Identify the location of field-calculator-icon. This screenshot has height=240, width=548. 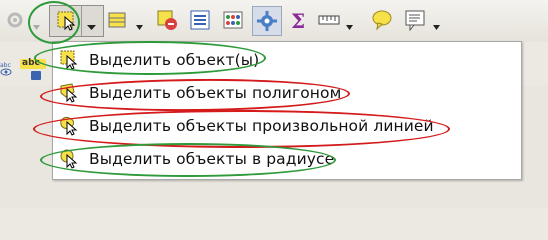
(233, 20).